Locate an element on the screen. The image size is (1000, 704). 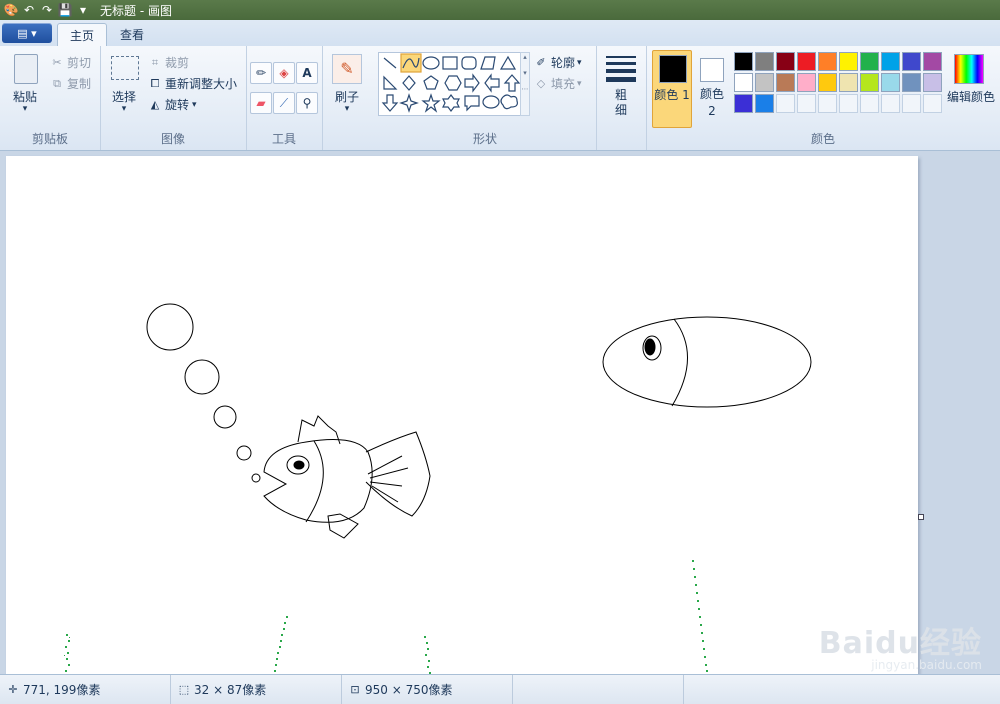
large-fish-drawing is located at coordinates (707, 362).